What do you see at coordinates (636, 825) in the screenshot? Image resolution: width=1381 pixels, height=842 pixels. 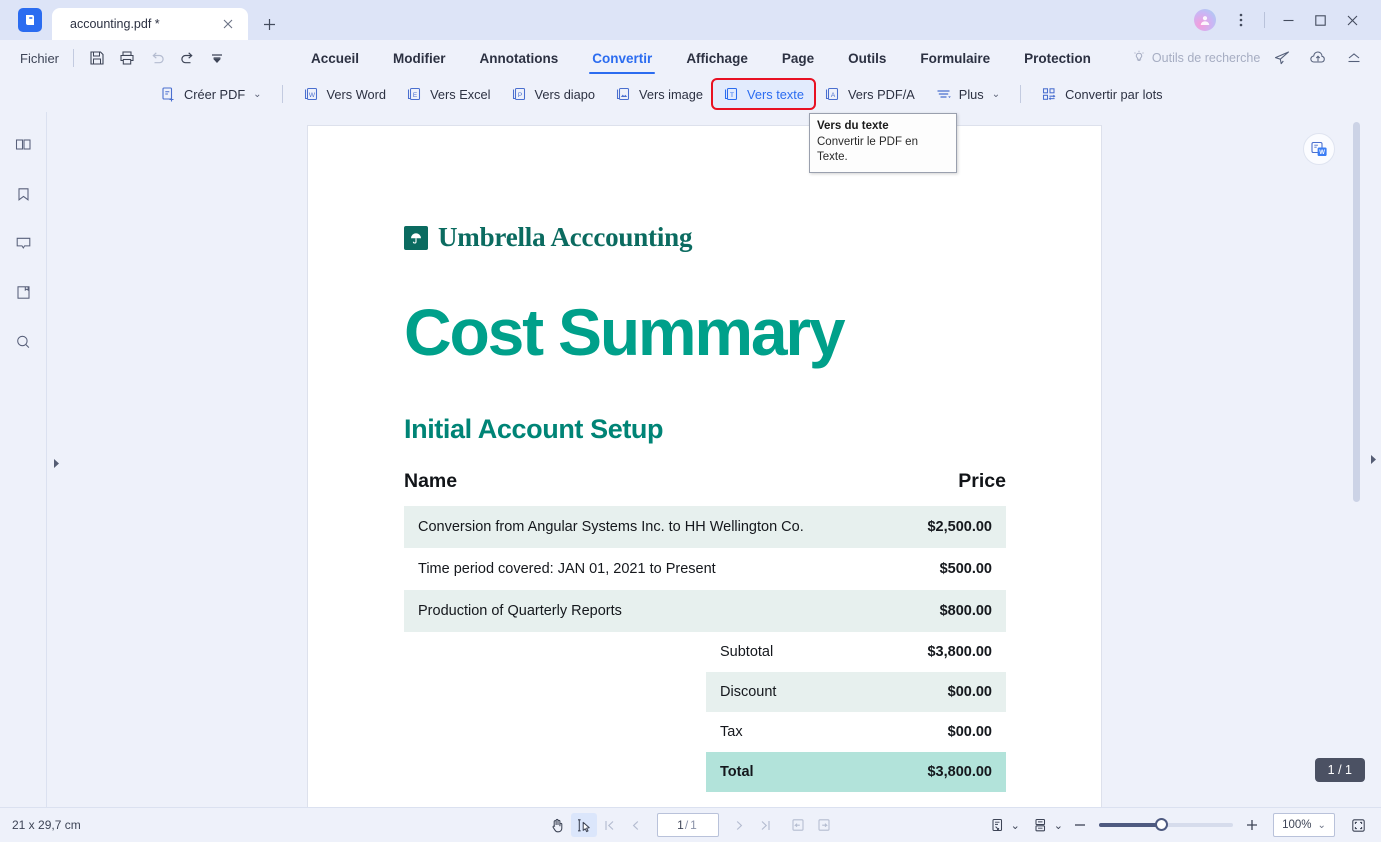 I see `previous-page-icon` at bounding box center [636, 825].